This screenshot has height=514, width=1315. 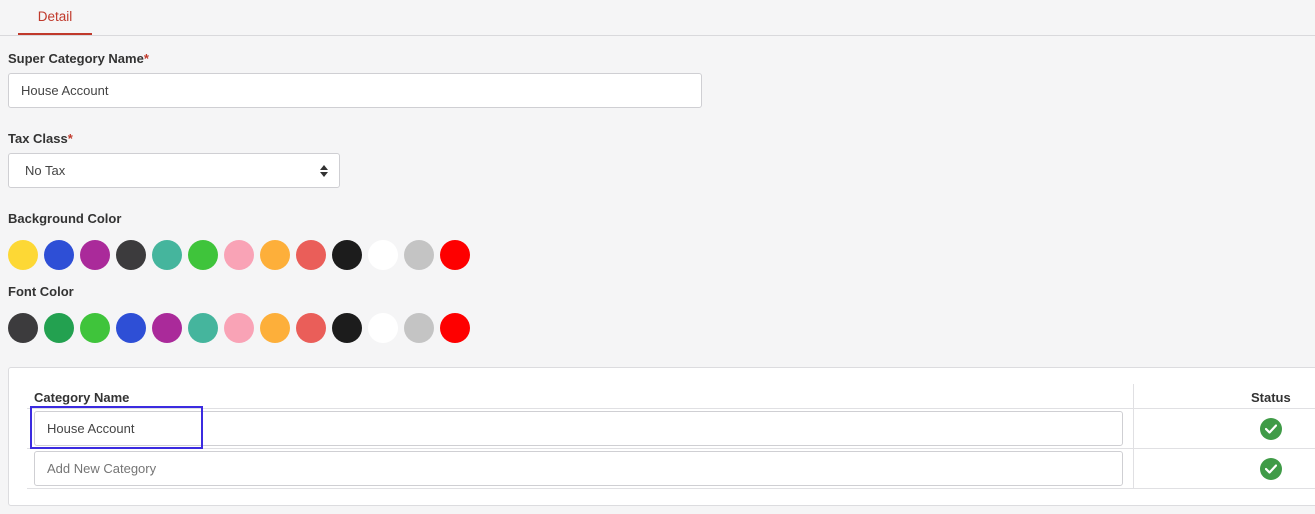 I want to click on super-category-label: Super Category Name*, so click(x=78, y=58).